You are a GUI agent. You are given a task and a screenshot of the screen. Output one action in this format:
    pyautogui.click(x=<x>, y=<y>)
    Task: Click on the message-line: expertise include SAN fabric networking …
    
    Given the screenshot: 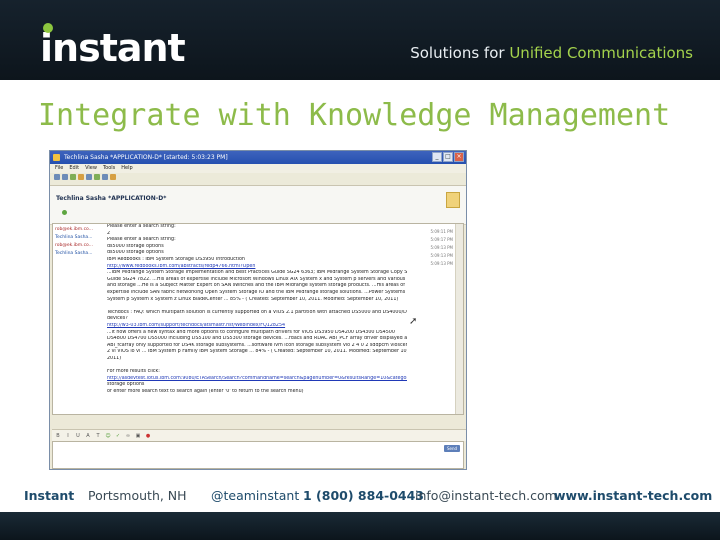 What is the action you would take?
    pyautogui.click(x=257, y=292)
    